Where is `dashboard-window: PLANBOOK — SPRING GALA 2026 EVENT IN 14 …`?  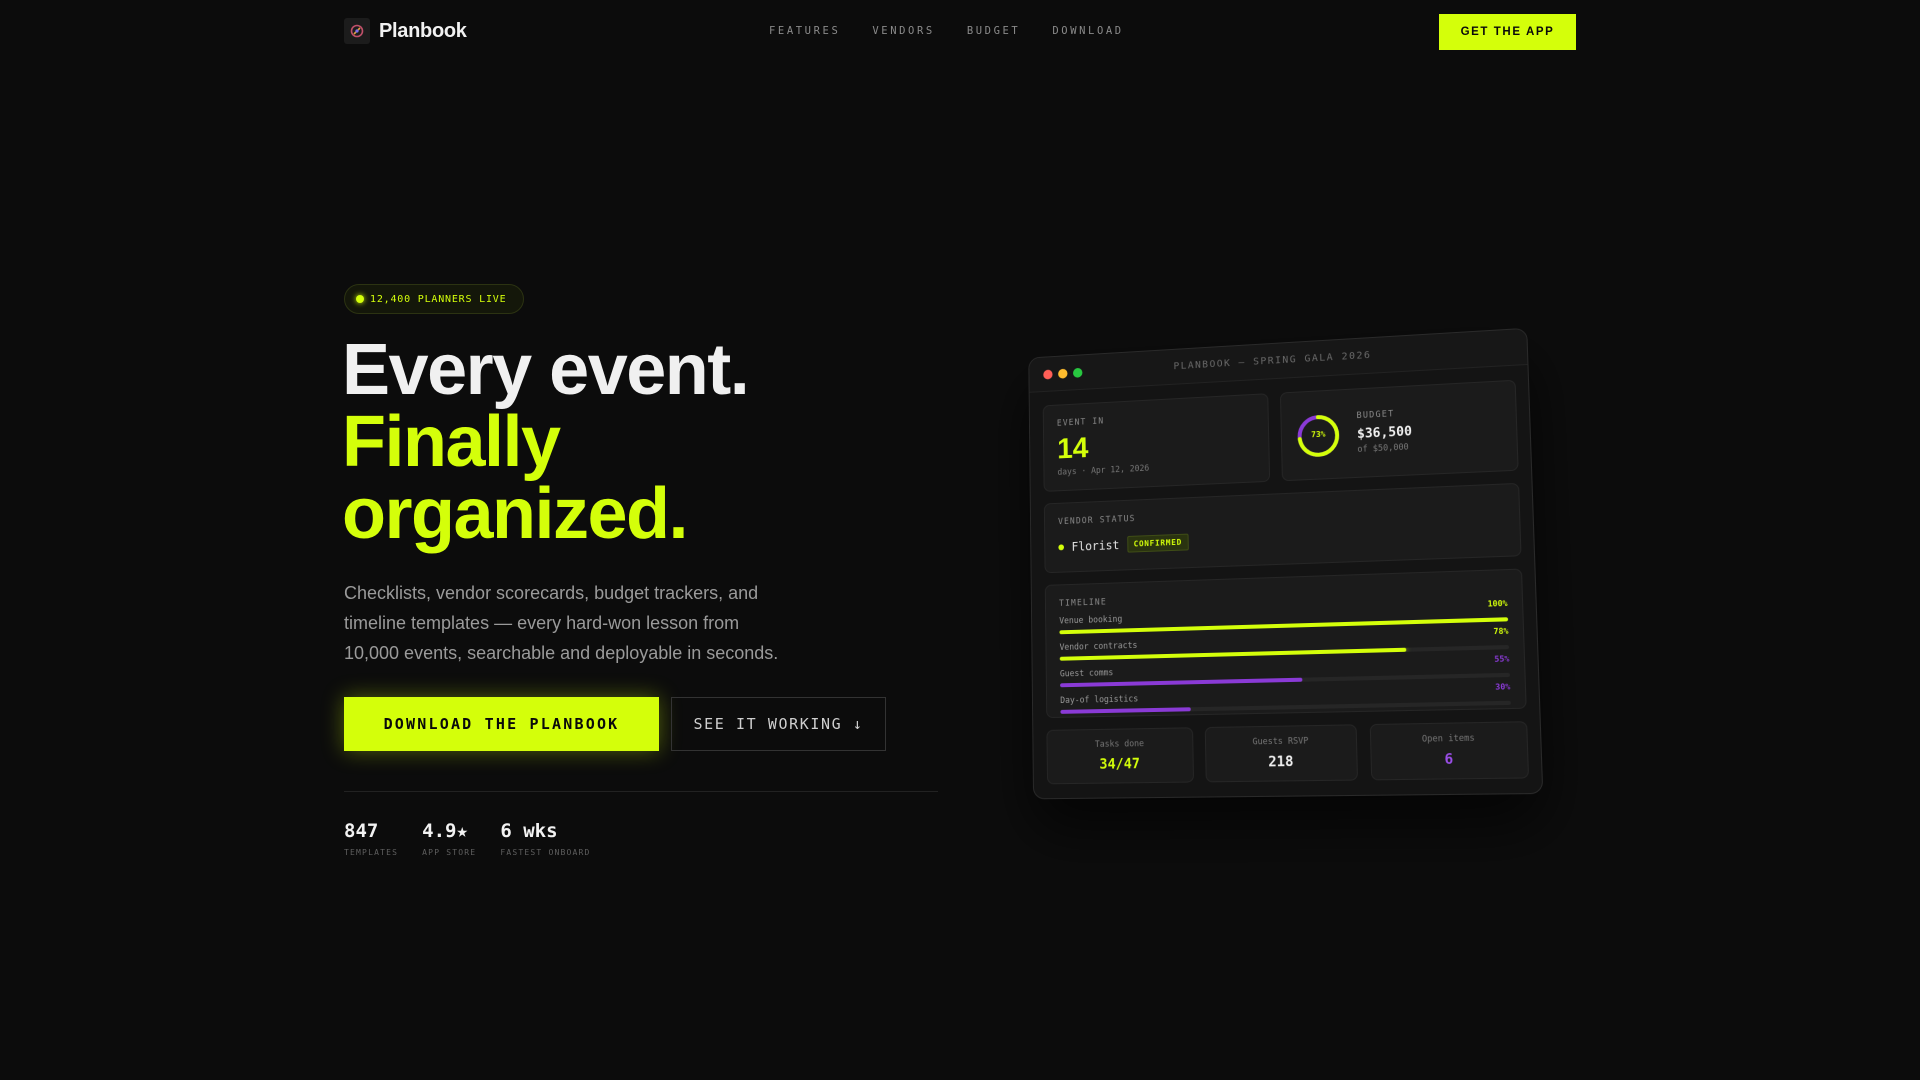 dashboard-window: PLANBOOK — SPRING GALA 2026 EVENT IN 14 … is located at coordinates (1286, 563).